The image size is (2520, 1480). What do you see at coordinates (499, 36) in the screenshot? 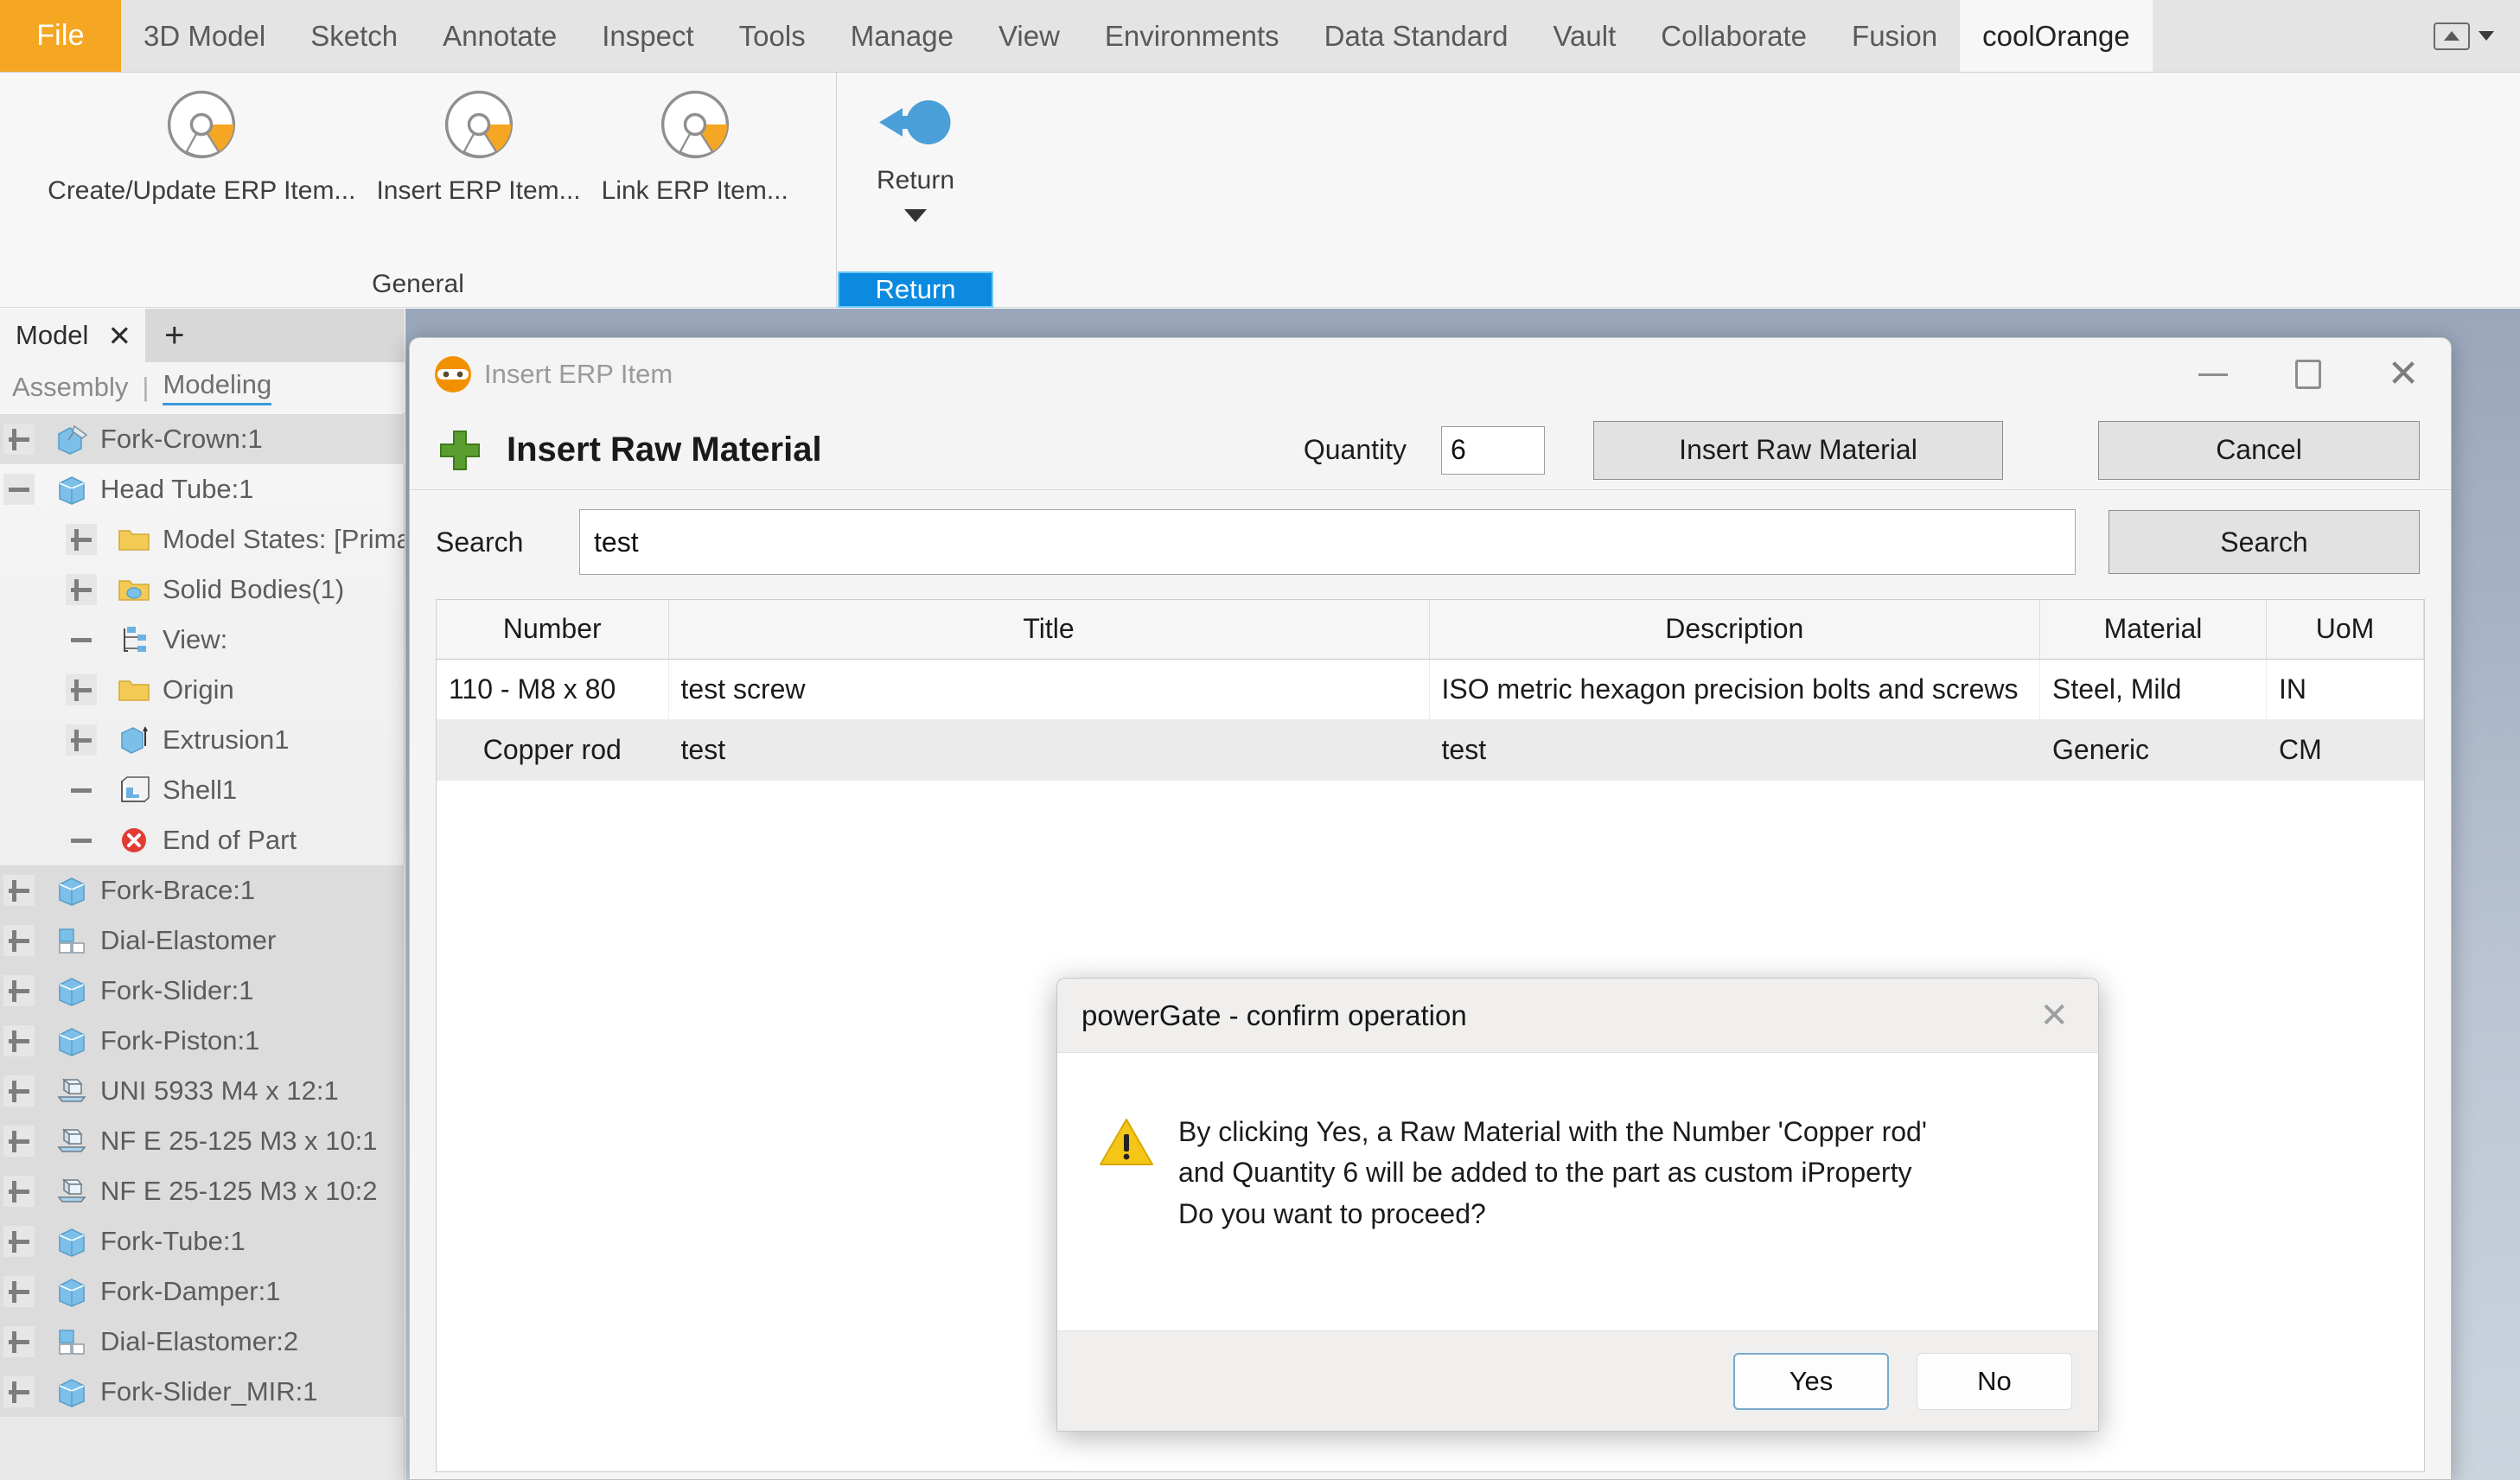
I see `tab-annotate: Annotate` at bounding box center [499, 36].